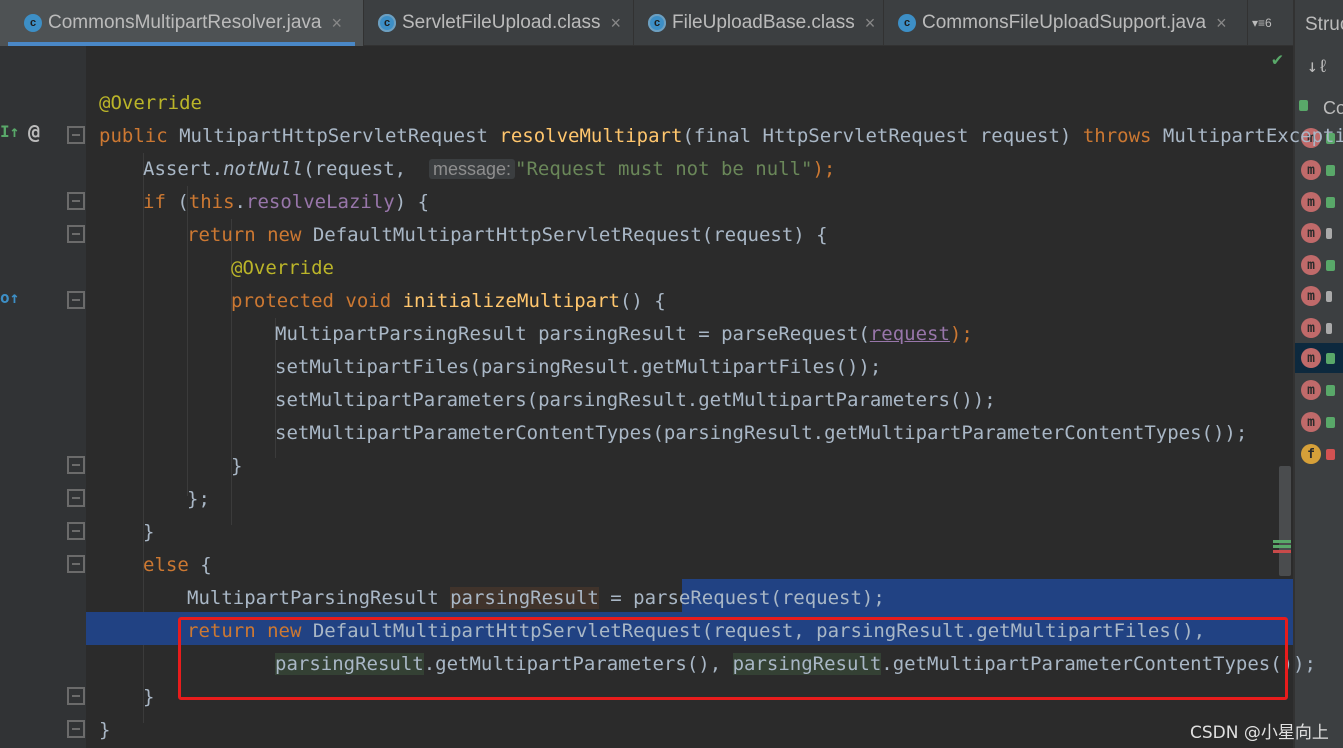  Describe the element at coordinates (448, 301) in the screenshot. I see `code-line: protected void initializeMultipart() {` at that location.